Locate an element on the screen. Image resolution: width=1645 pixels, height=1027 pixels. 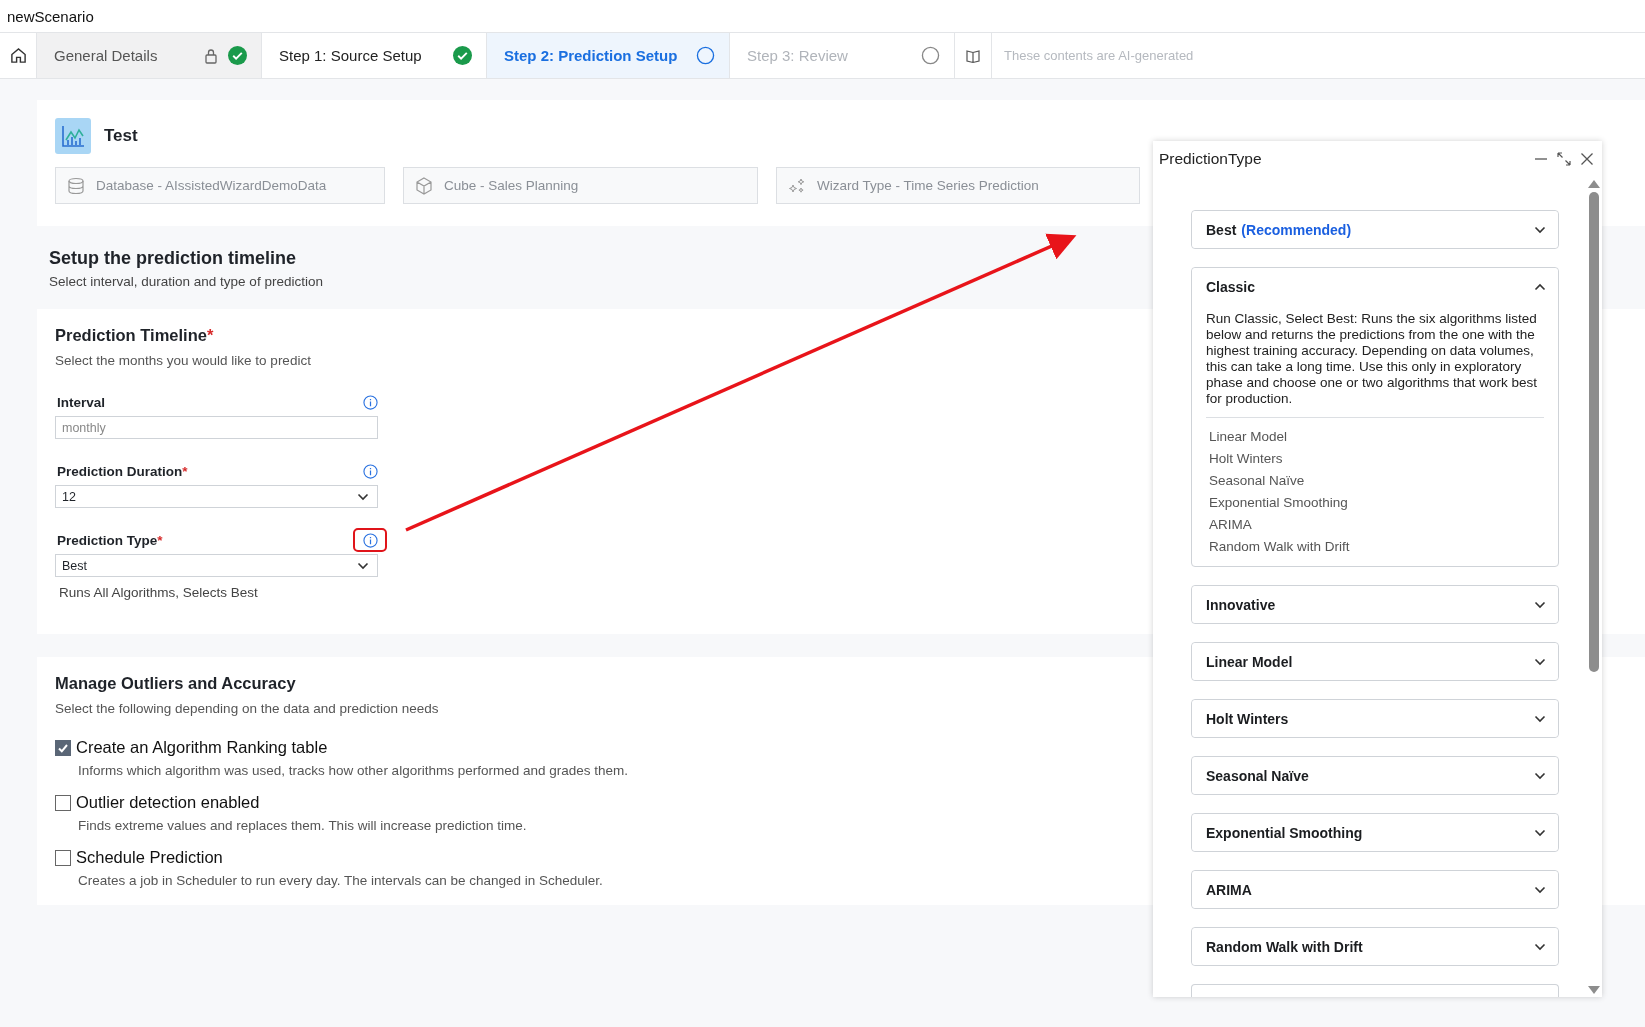
field-label: Prediction Duration is located at coordinates (120, 471).